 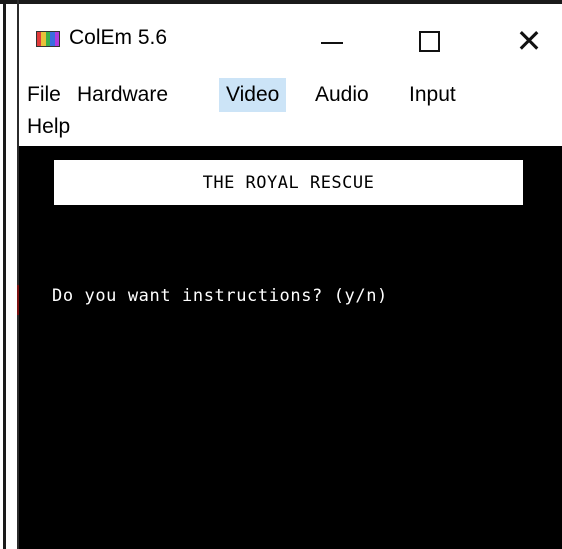 What do you see at coordinates (4, 274) in the screenshot?
I see `background-window-edge-left` at bounding box center [4, 274].